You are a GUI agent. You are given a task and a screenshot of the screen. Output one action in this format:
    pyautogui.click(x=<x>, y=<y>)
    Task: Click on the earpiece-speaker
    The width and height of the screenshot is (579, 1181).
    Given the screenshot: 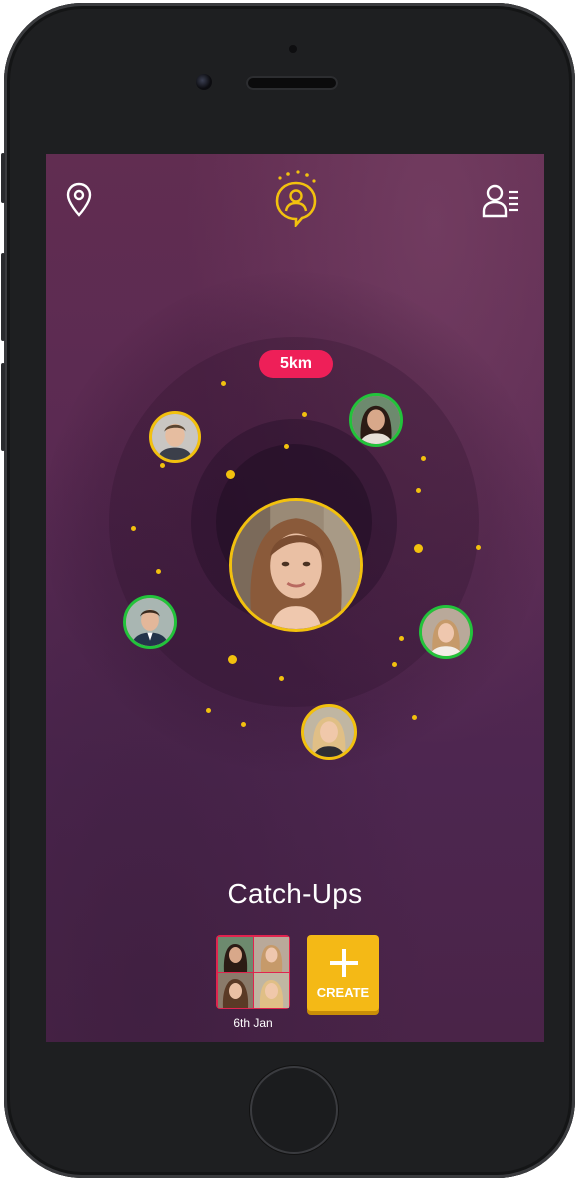 What is the action you would take?
    pyautogui.click(x=292, y=83)
    